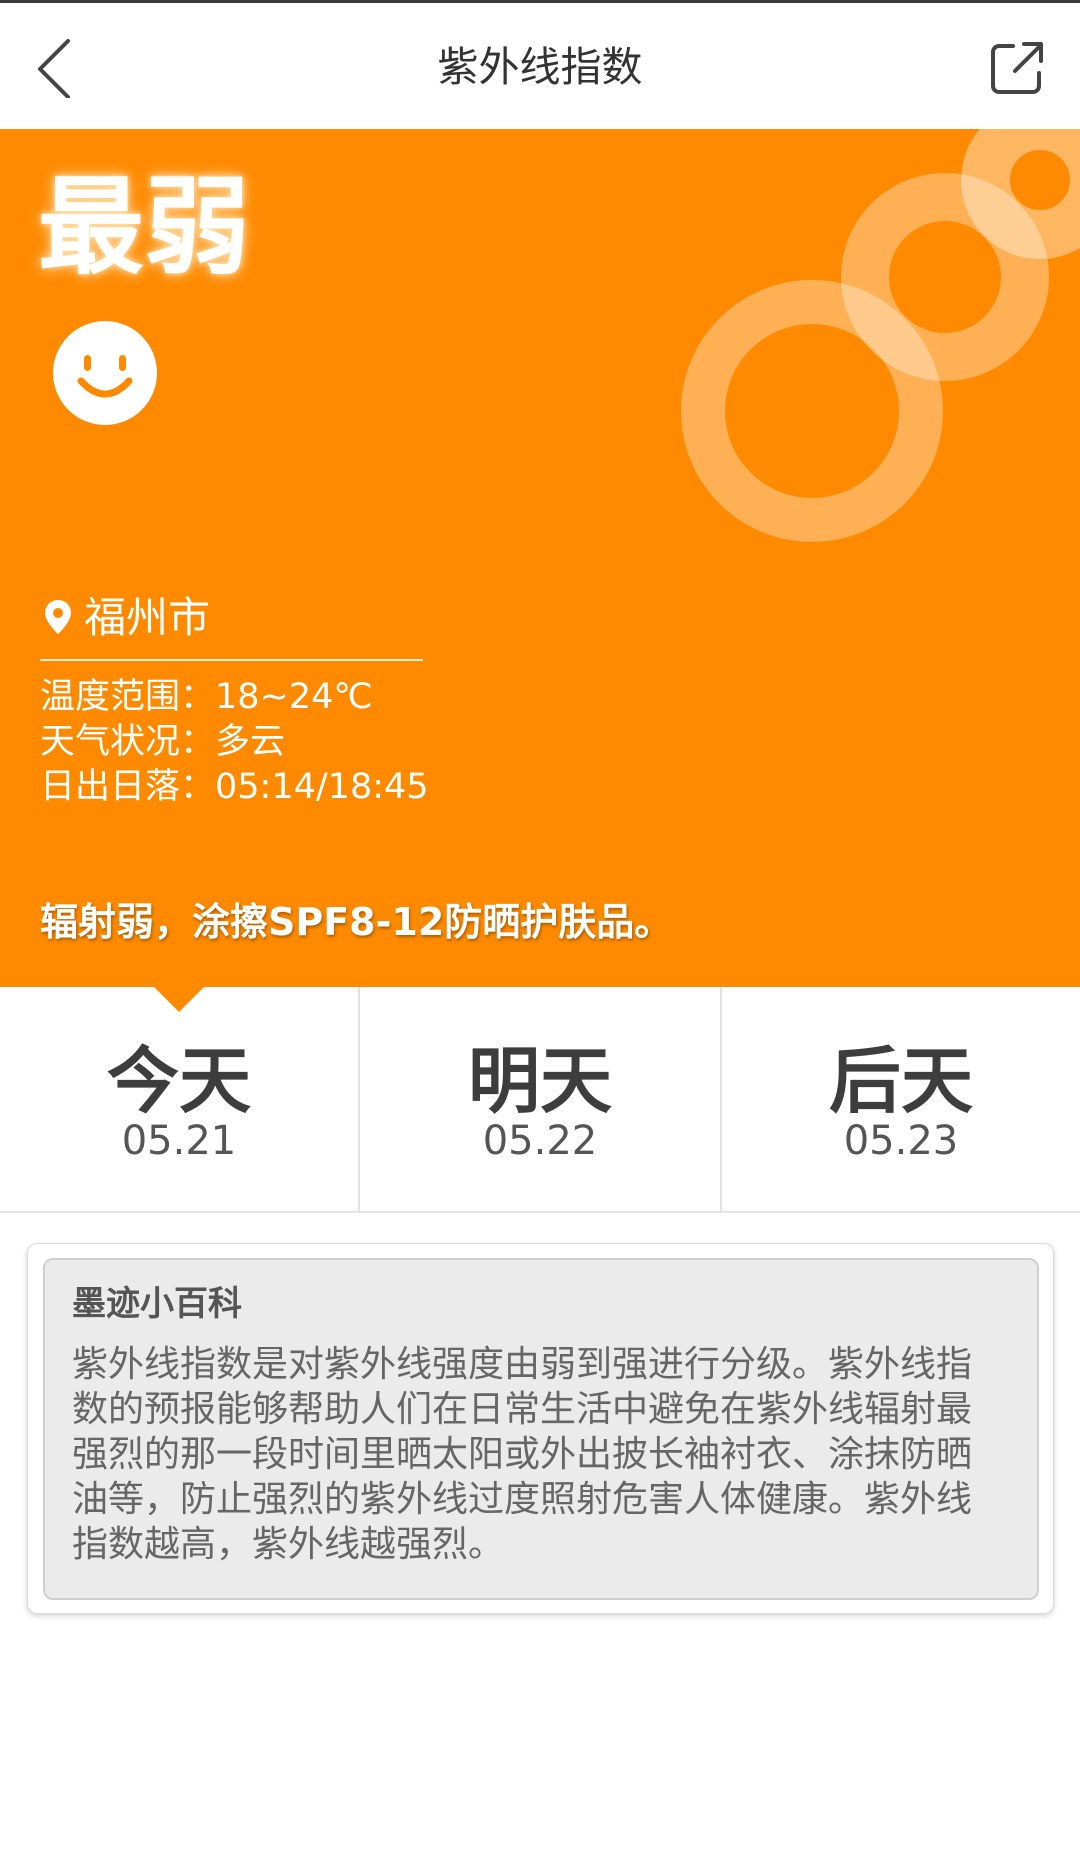 Image resolution: width=1080 pixels, height=1860 pixels. I want to click on tab-label: 明天, so click(539, 1081).